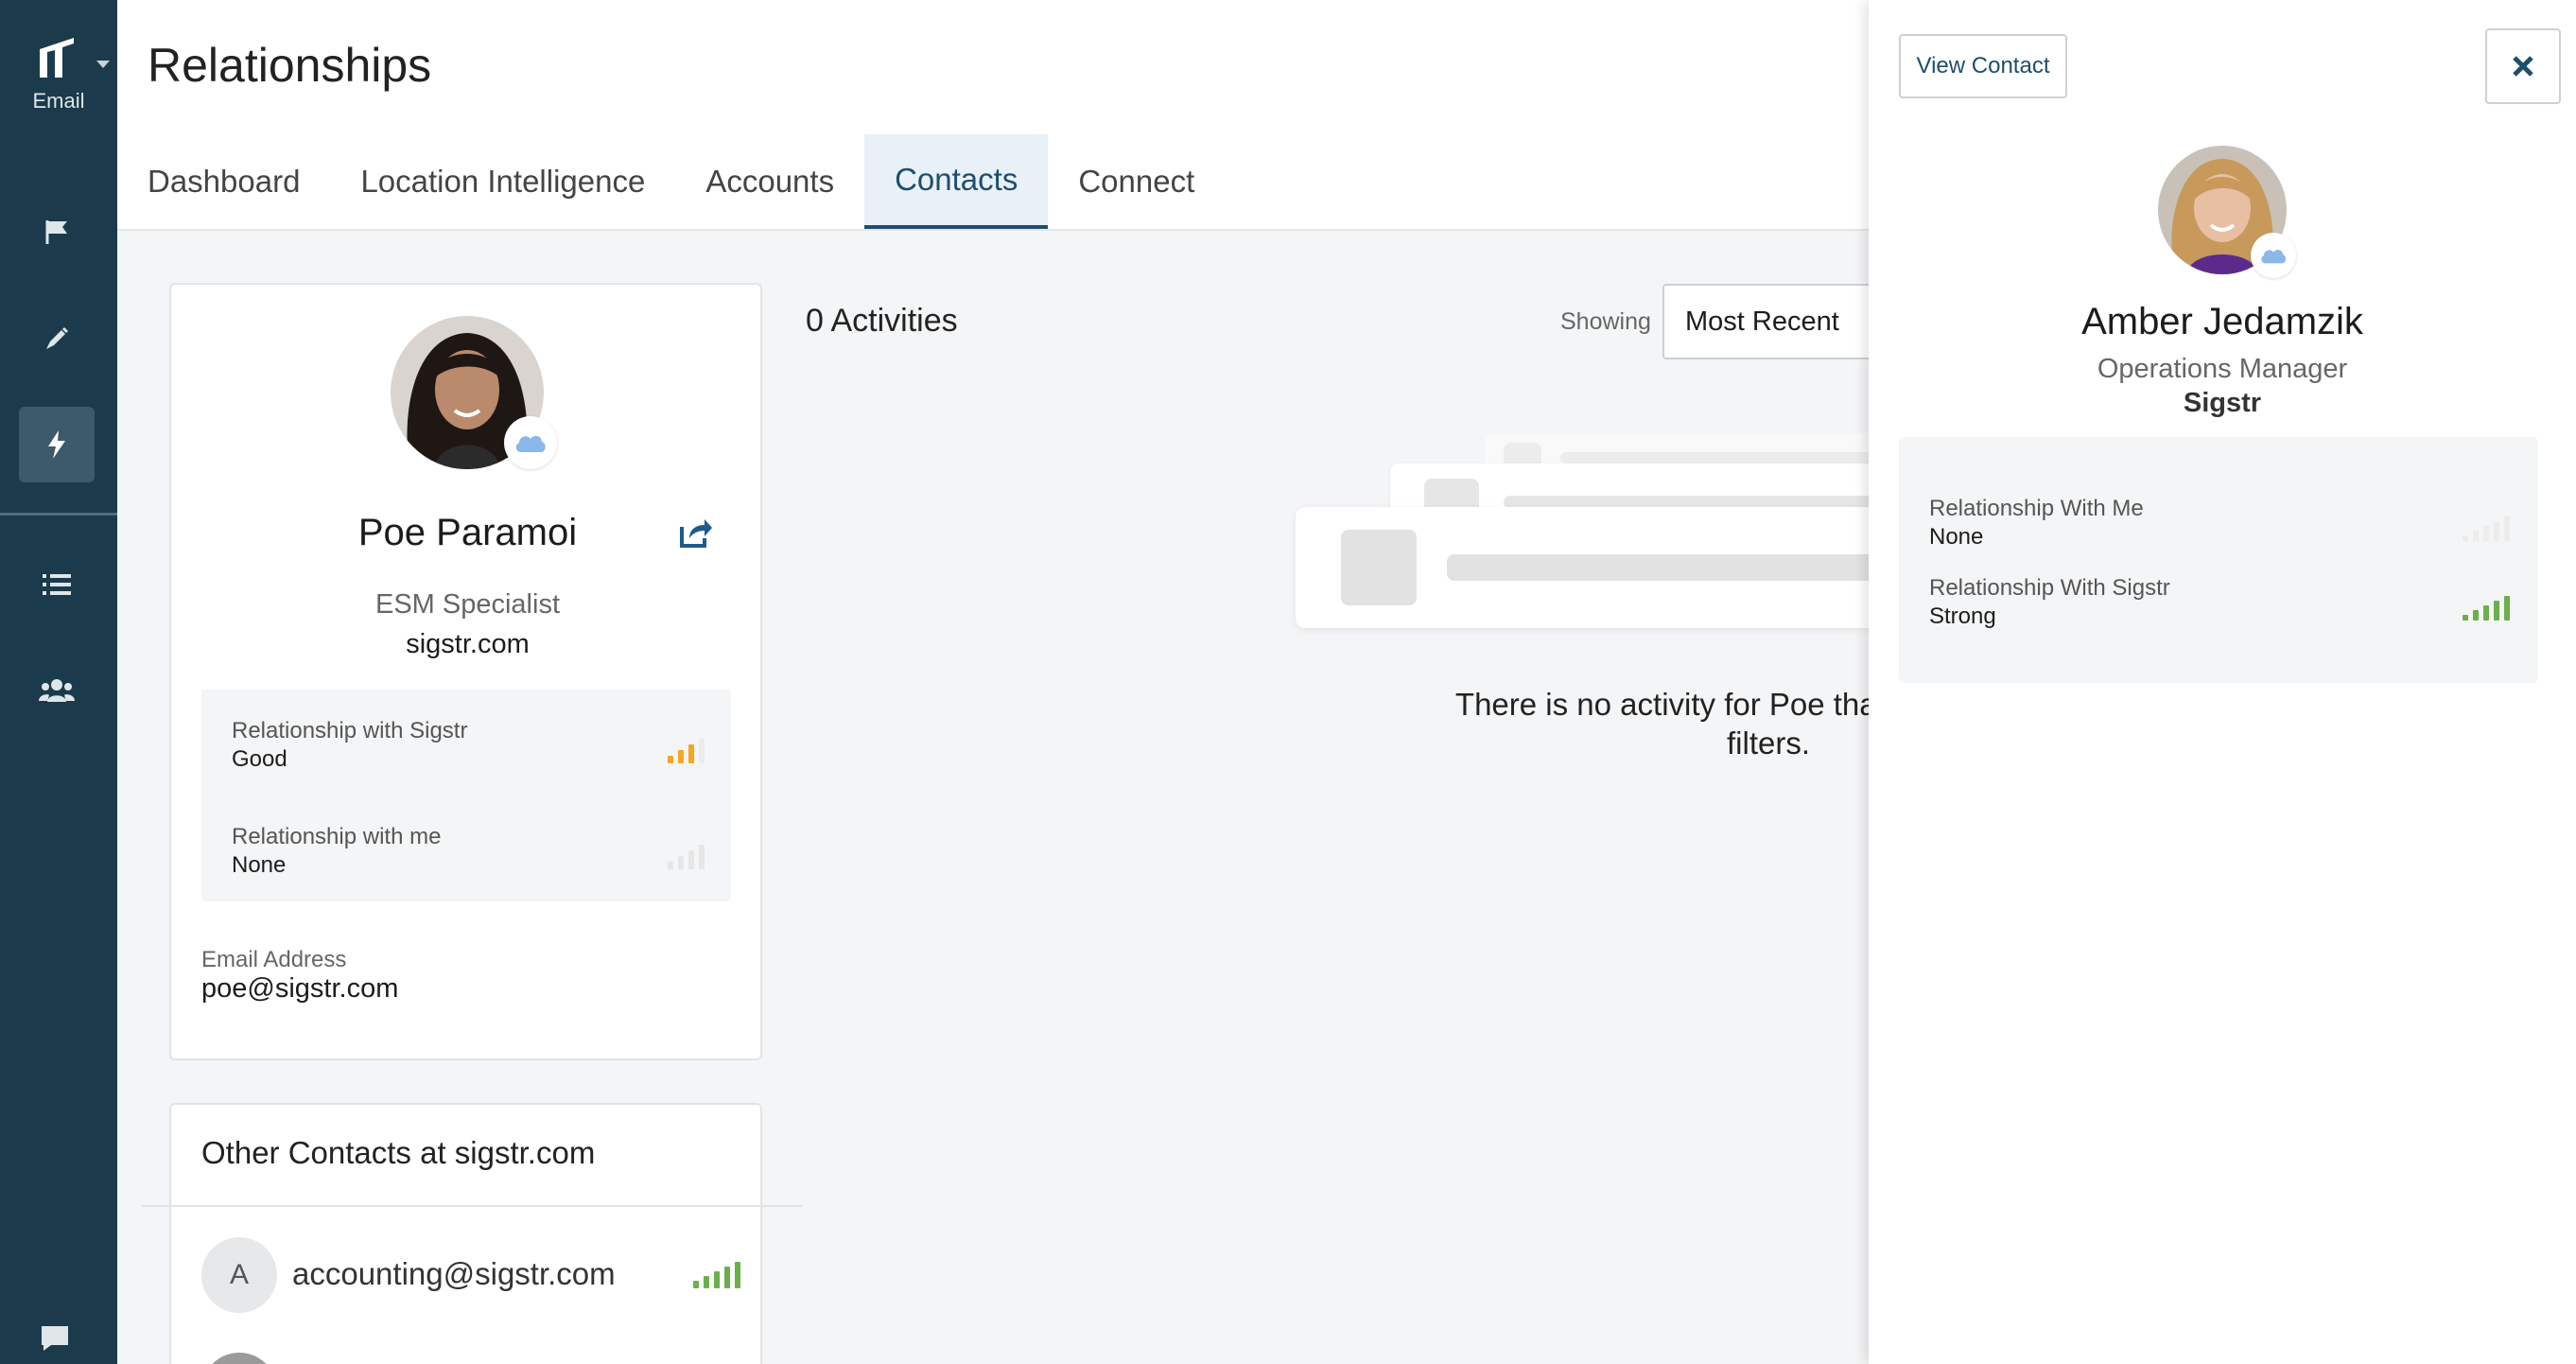 The image size is (2576, 1364). Describe the element at coordinates (2222, 321) in the screenshot. I see `drawer-contact-name: Amber Jedamzik` at that location.